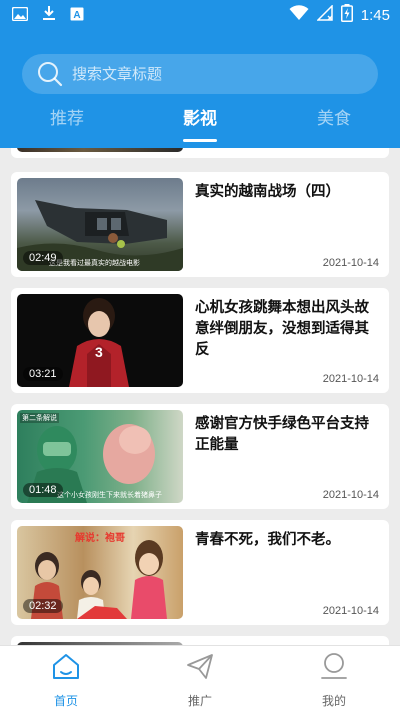 This screenshot has height=711, width=400. What do you see at coordinates (100, 538) in the screenshot?
I see `video-banner: 解说：袍哥` at bounding box center [100, 538].